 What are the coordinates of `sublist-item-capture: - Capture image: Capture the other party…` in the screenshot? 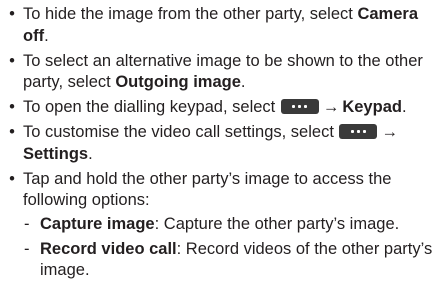 It's located at (230, 225).